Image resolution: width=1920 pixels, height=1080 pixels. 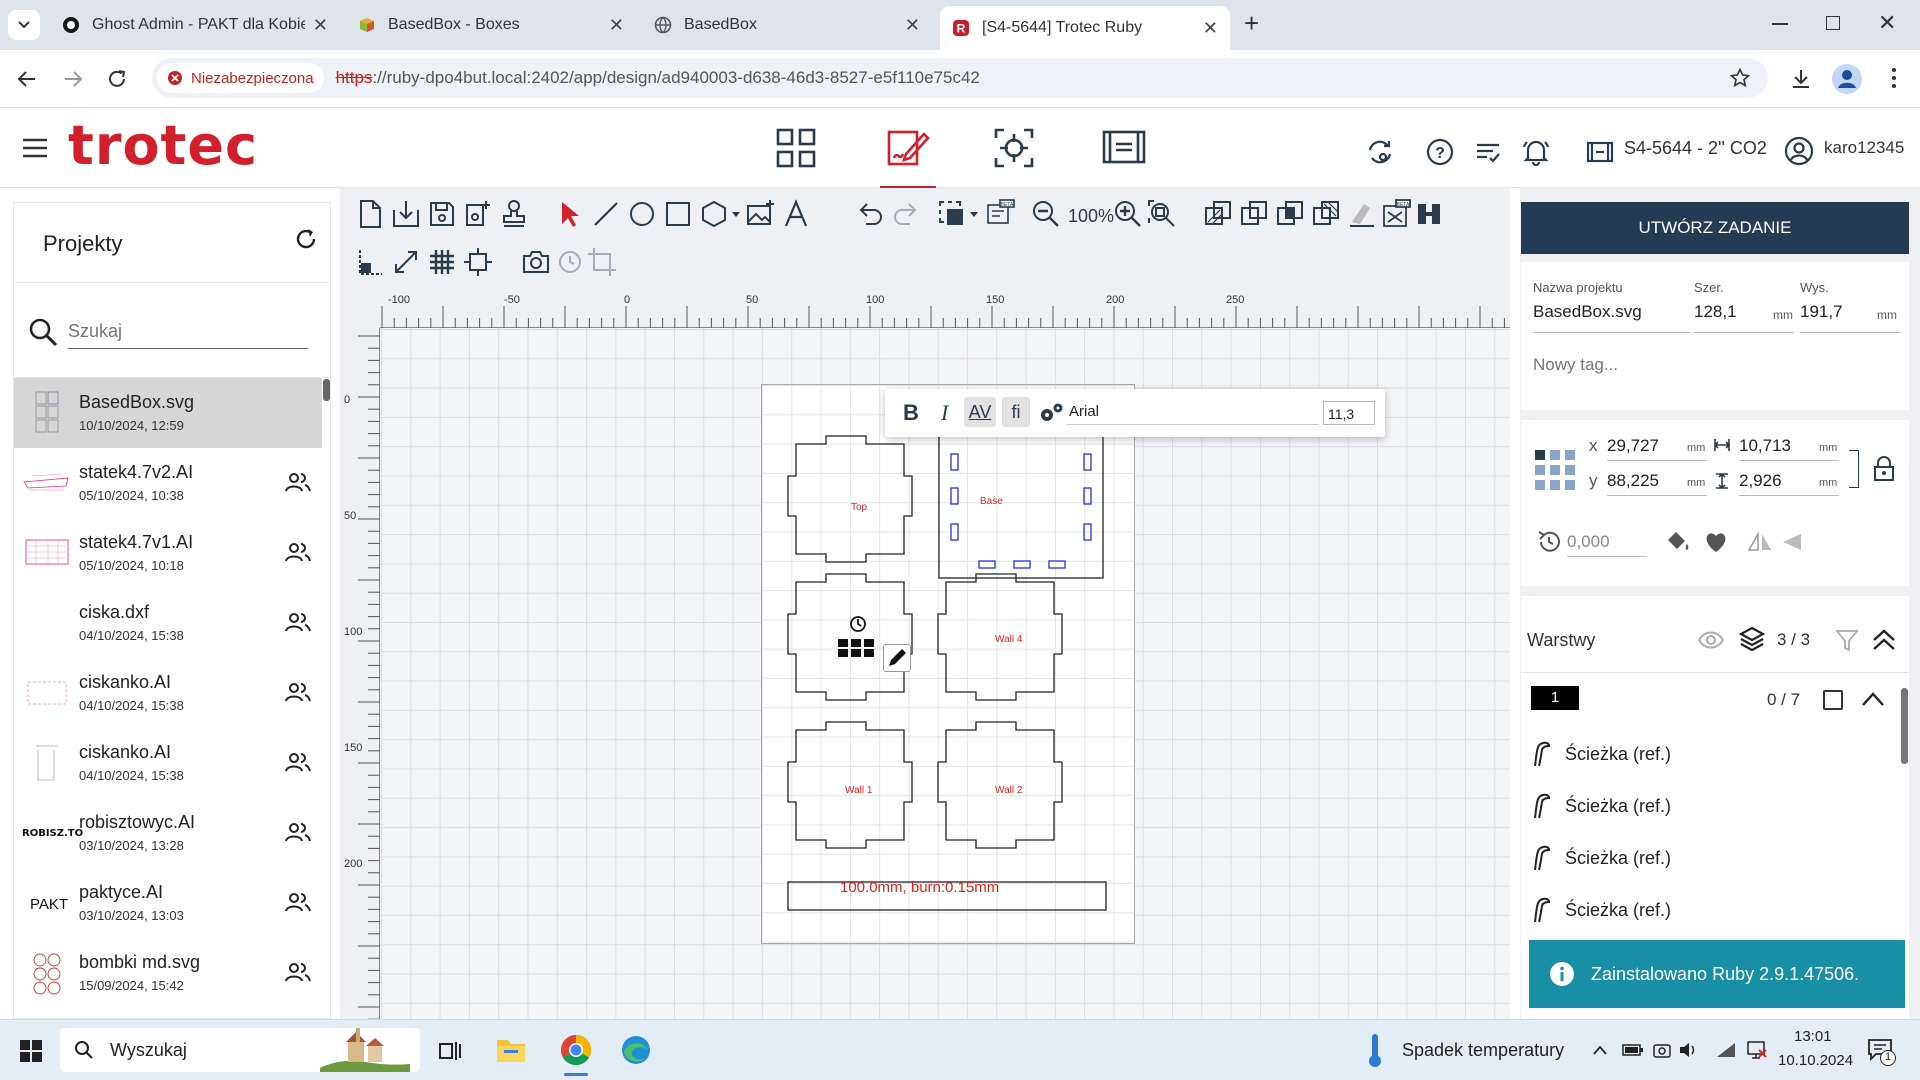 I want to click on undo-icon, so click(x=870, y=214).